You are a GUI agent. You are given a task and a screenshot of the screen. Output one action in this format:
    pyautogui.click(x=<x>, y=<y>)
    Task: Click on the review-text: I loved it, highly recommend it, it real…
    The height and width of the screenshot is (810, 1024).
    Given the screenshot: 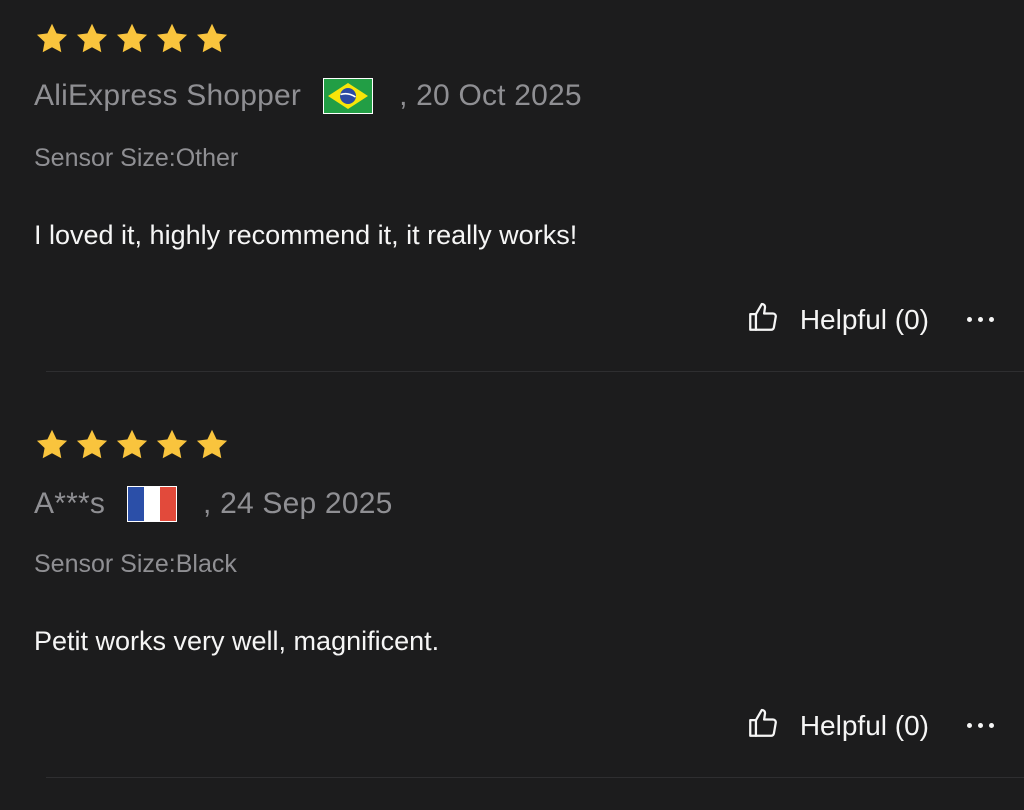 What is the action you would take?
    pyautogui.click(x=306, y=235)
    